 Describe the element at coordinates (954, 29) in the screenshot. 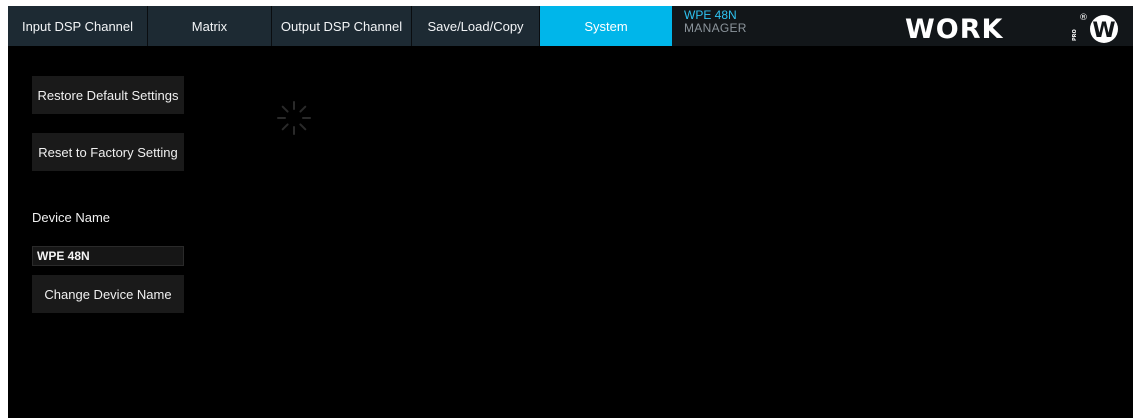

I see `logo-wordmark: WORK` at that location.